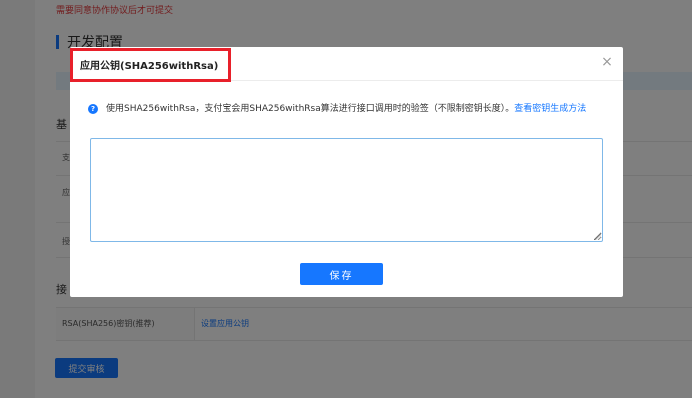 The height and width of the screenshot is (398, 692). Describe the element at coordinates (341, 274) in the screenshot. I see `save-button: 保存` at that location.